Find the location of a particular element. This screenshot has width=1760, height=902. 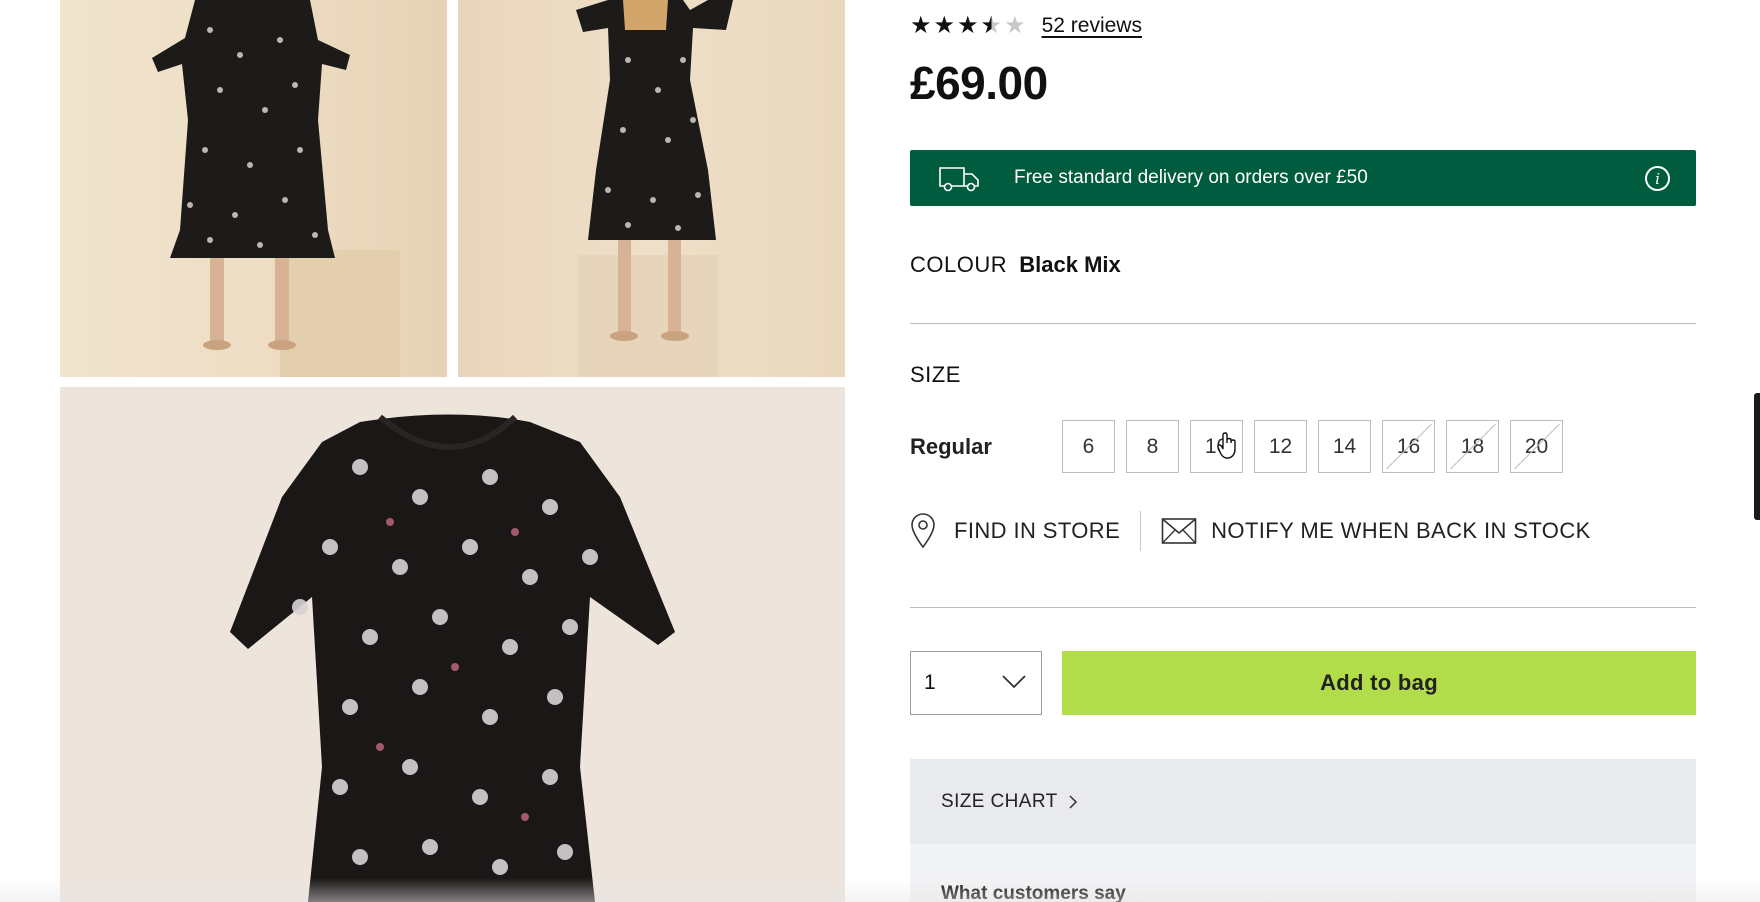

vertical-divider is located at coordinates (1141, 531).